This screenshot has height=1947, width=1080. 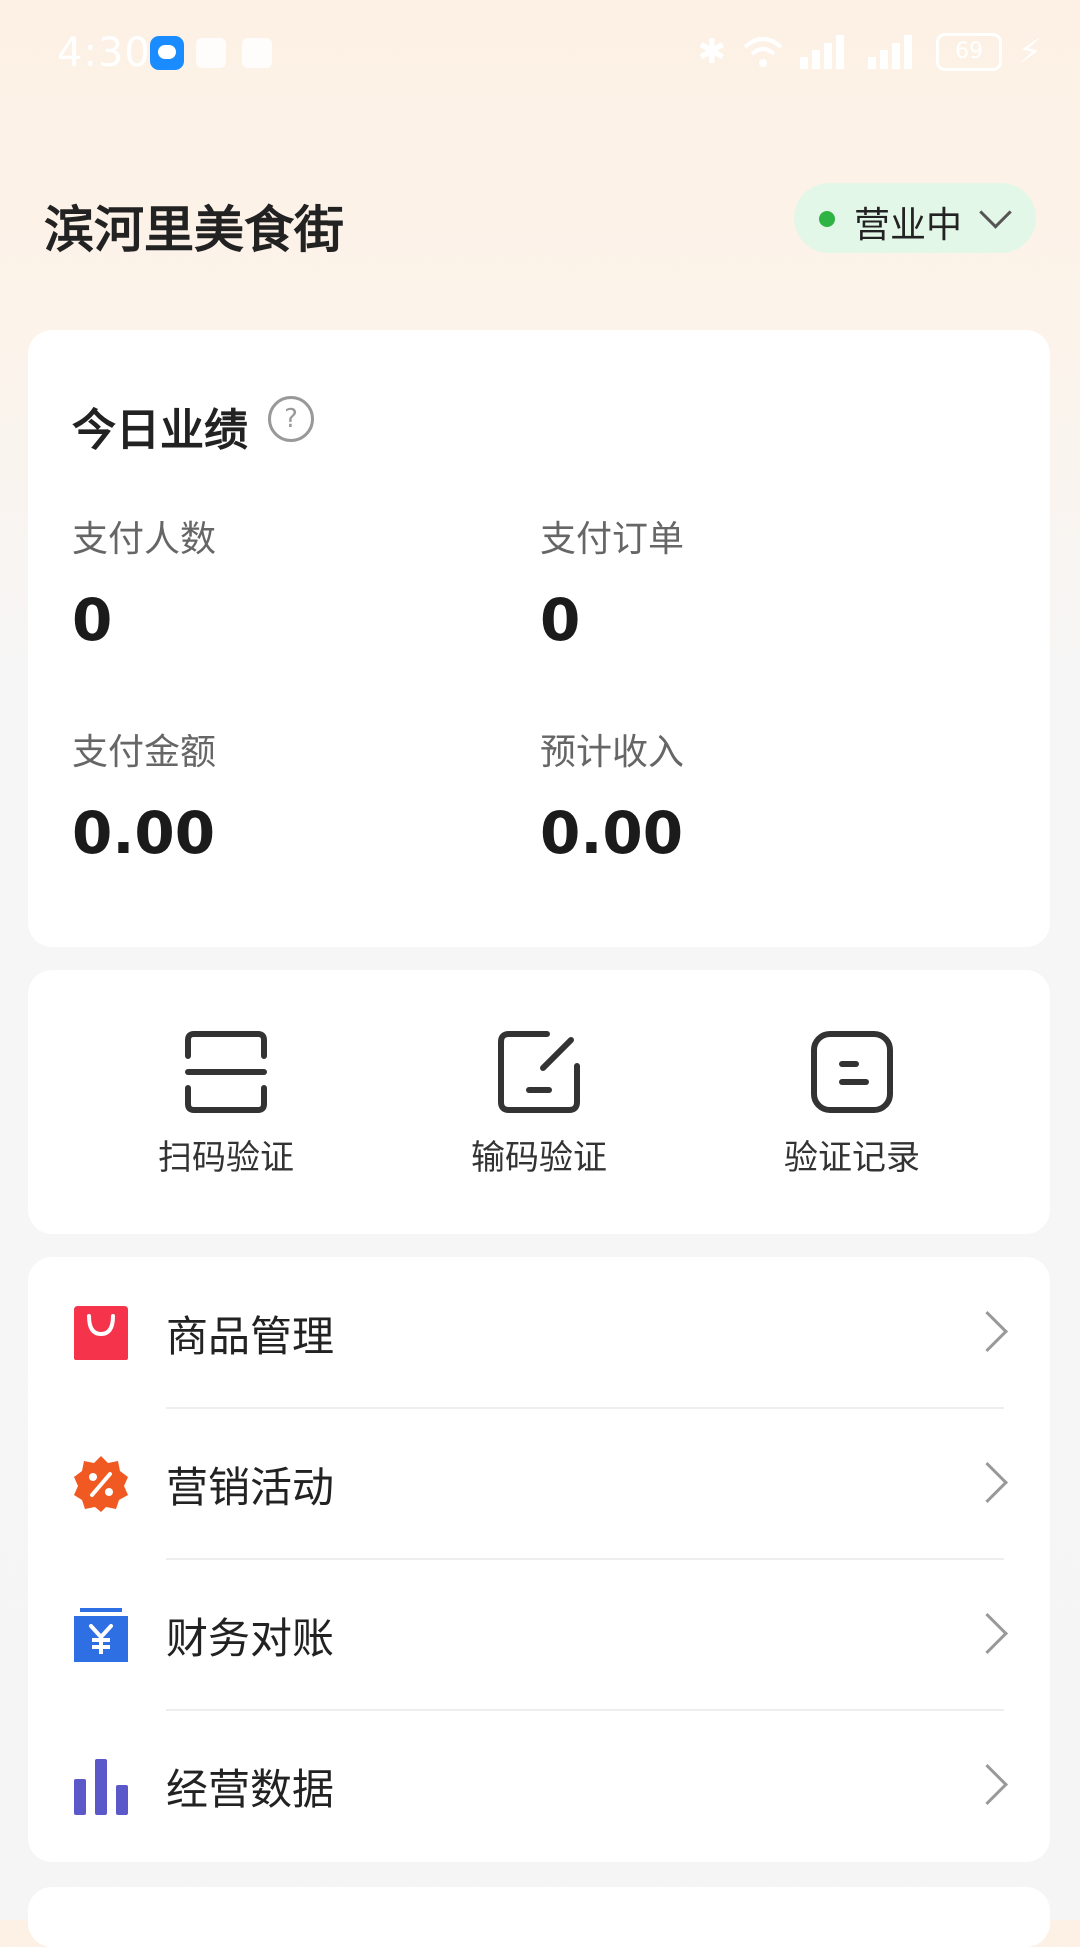 What do you see at coordinates (1030, 52) in the screenshot?
I see `charging-icon: ⚡` at bounding box center [1030, 52].